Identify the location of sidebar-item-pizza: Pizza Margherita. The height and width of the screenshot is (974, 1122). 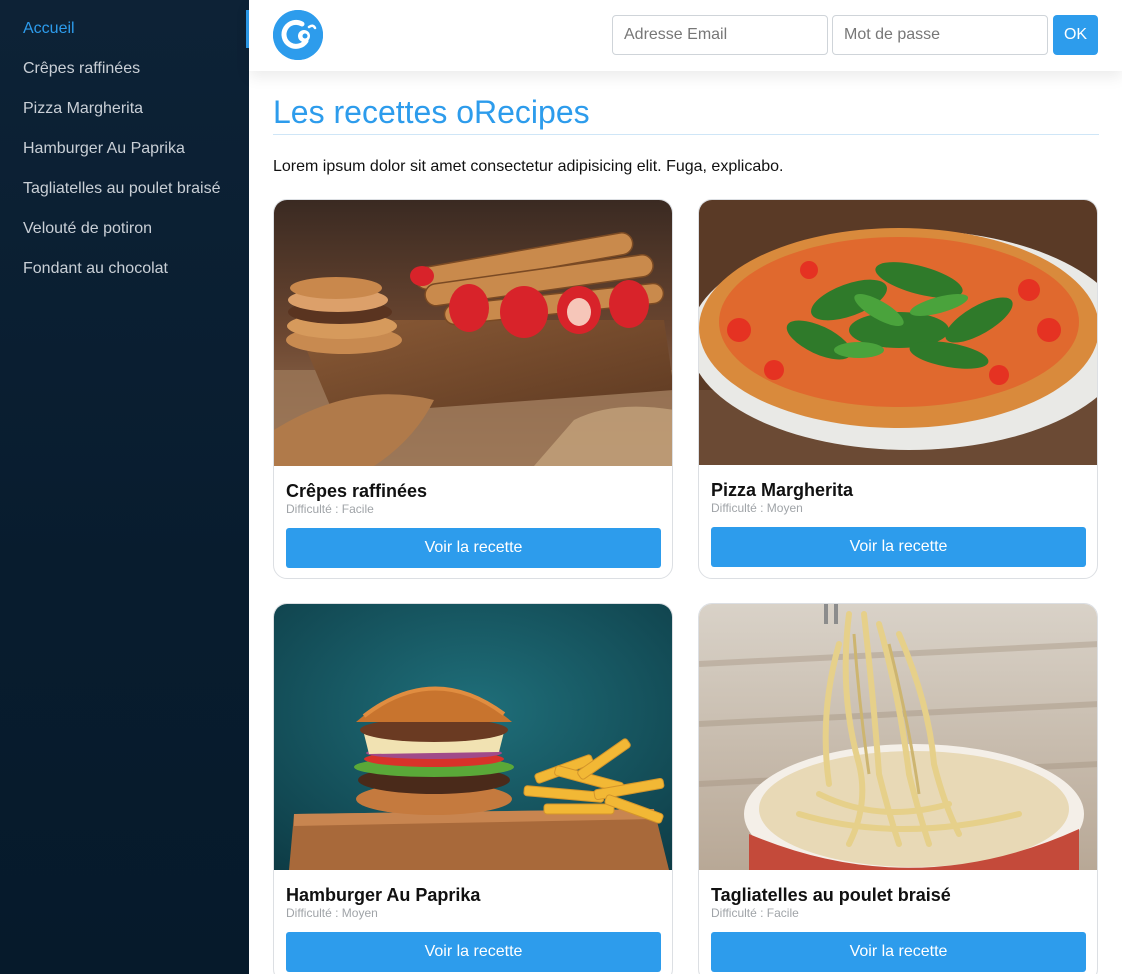
(124, 109).